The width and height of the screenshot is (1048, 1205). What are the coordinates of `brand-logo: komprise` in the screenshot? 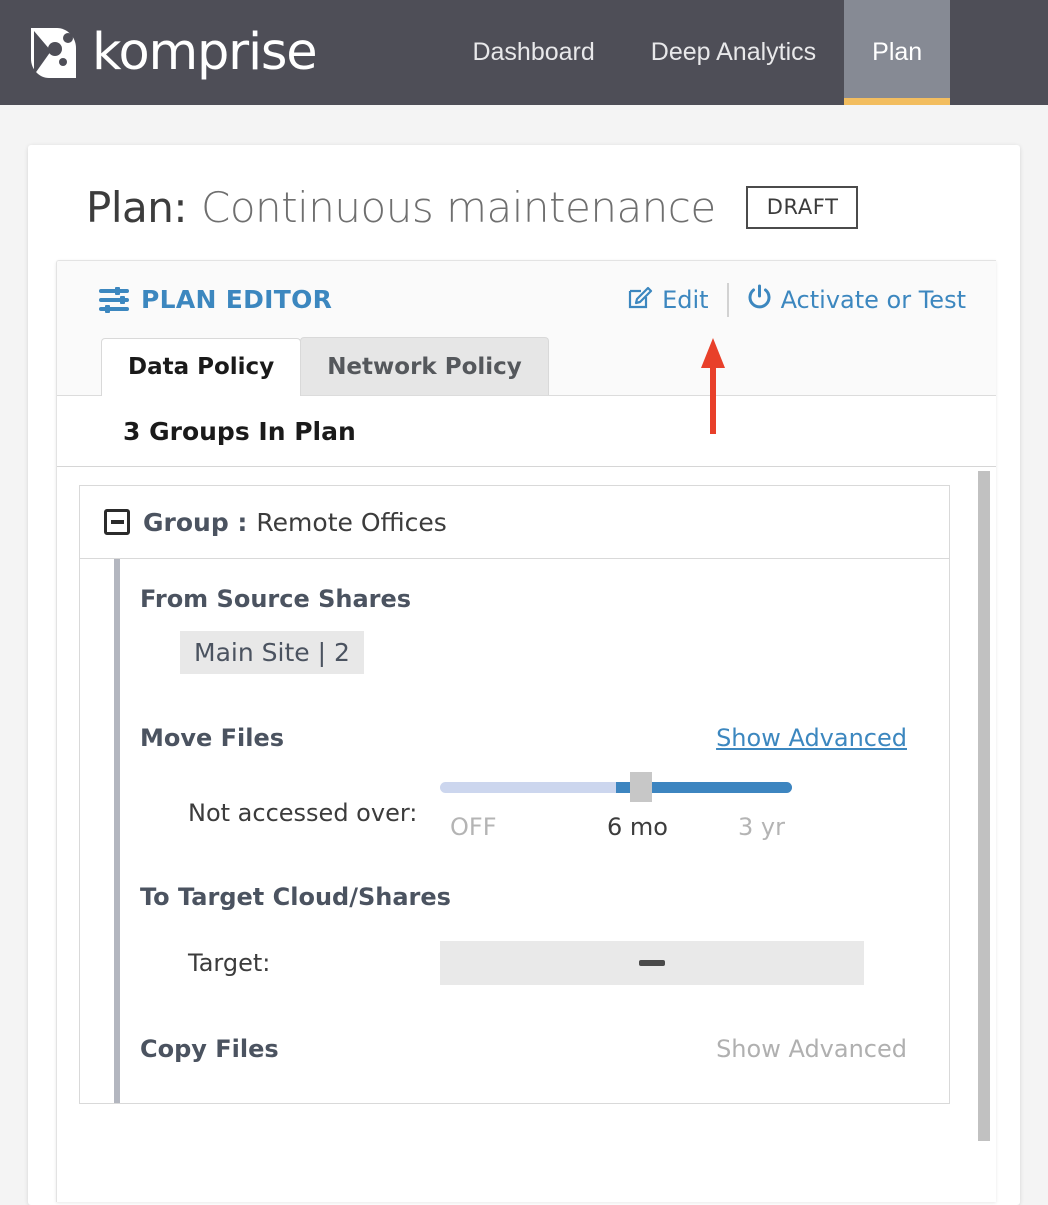 It's located at (172, 52).